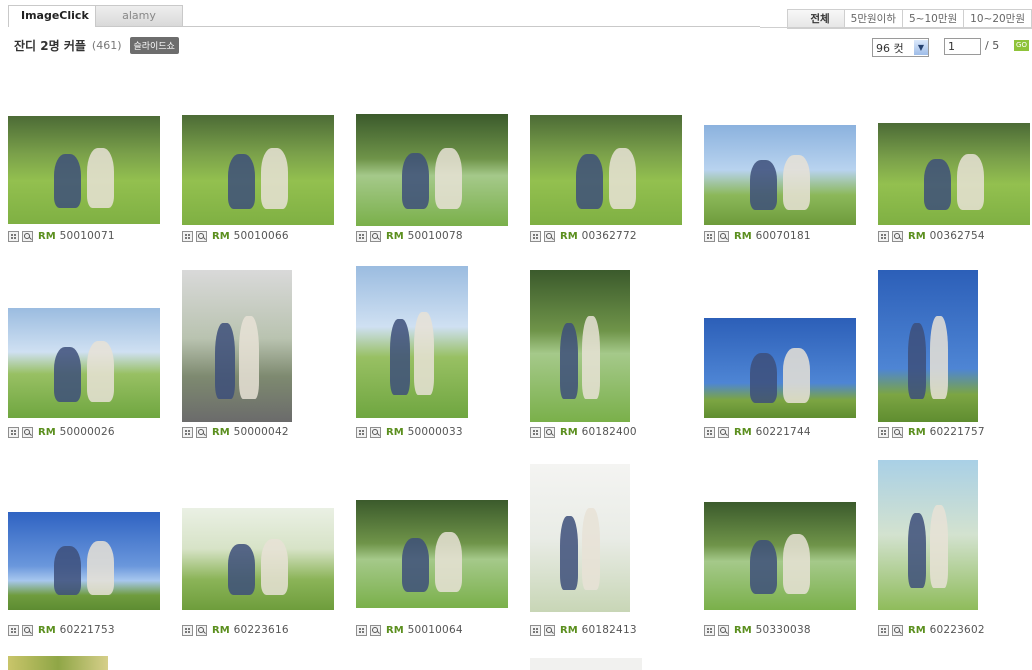 The width and height of the screenshot is (1032, 670). Describe the element at coordinates (957, 630) in the screenshot. I see `image-code: 60223602` at that location.